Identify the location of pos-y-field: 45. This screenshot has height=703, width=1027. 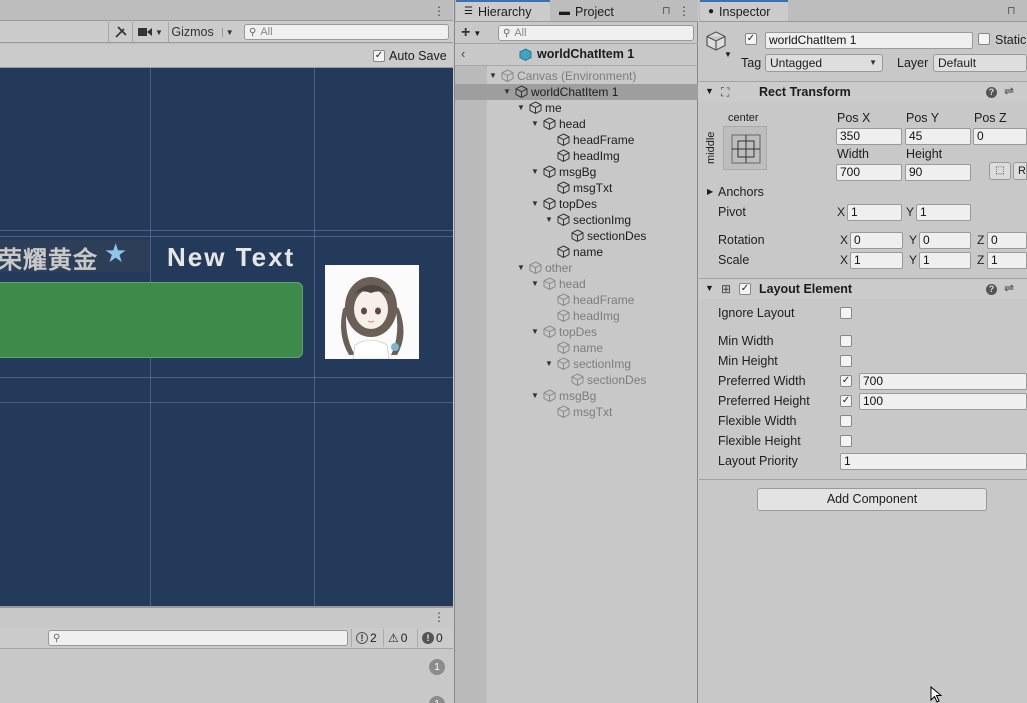
(938, 136).